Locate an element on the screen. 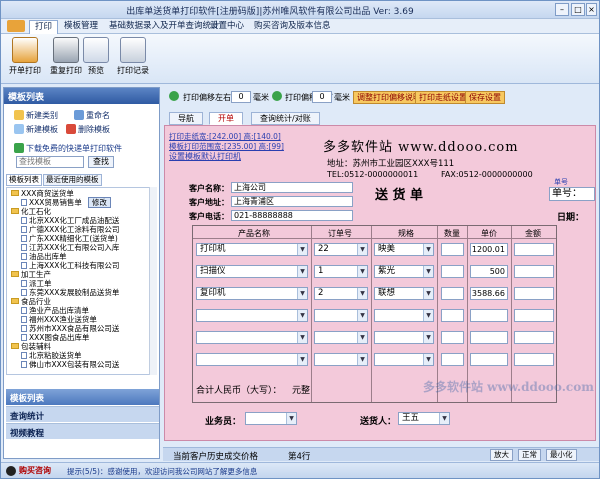  col-header-amount: 金额 is located at coordinates (533, 233).